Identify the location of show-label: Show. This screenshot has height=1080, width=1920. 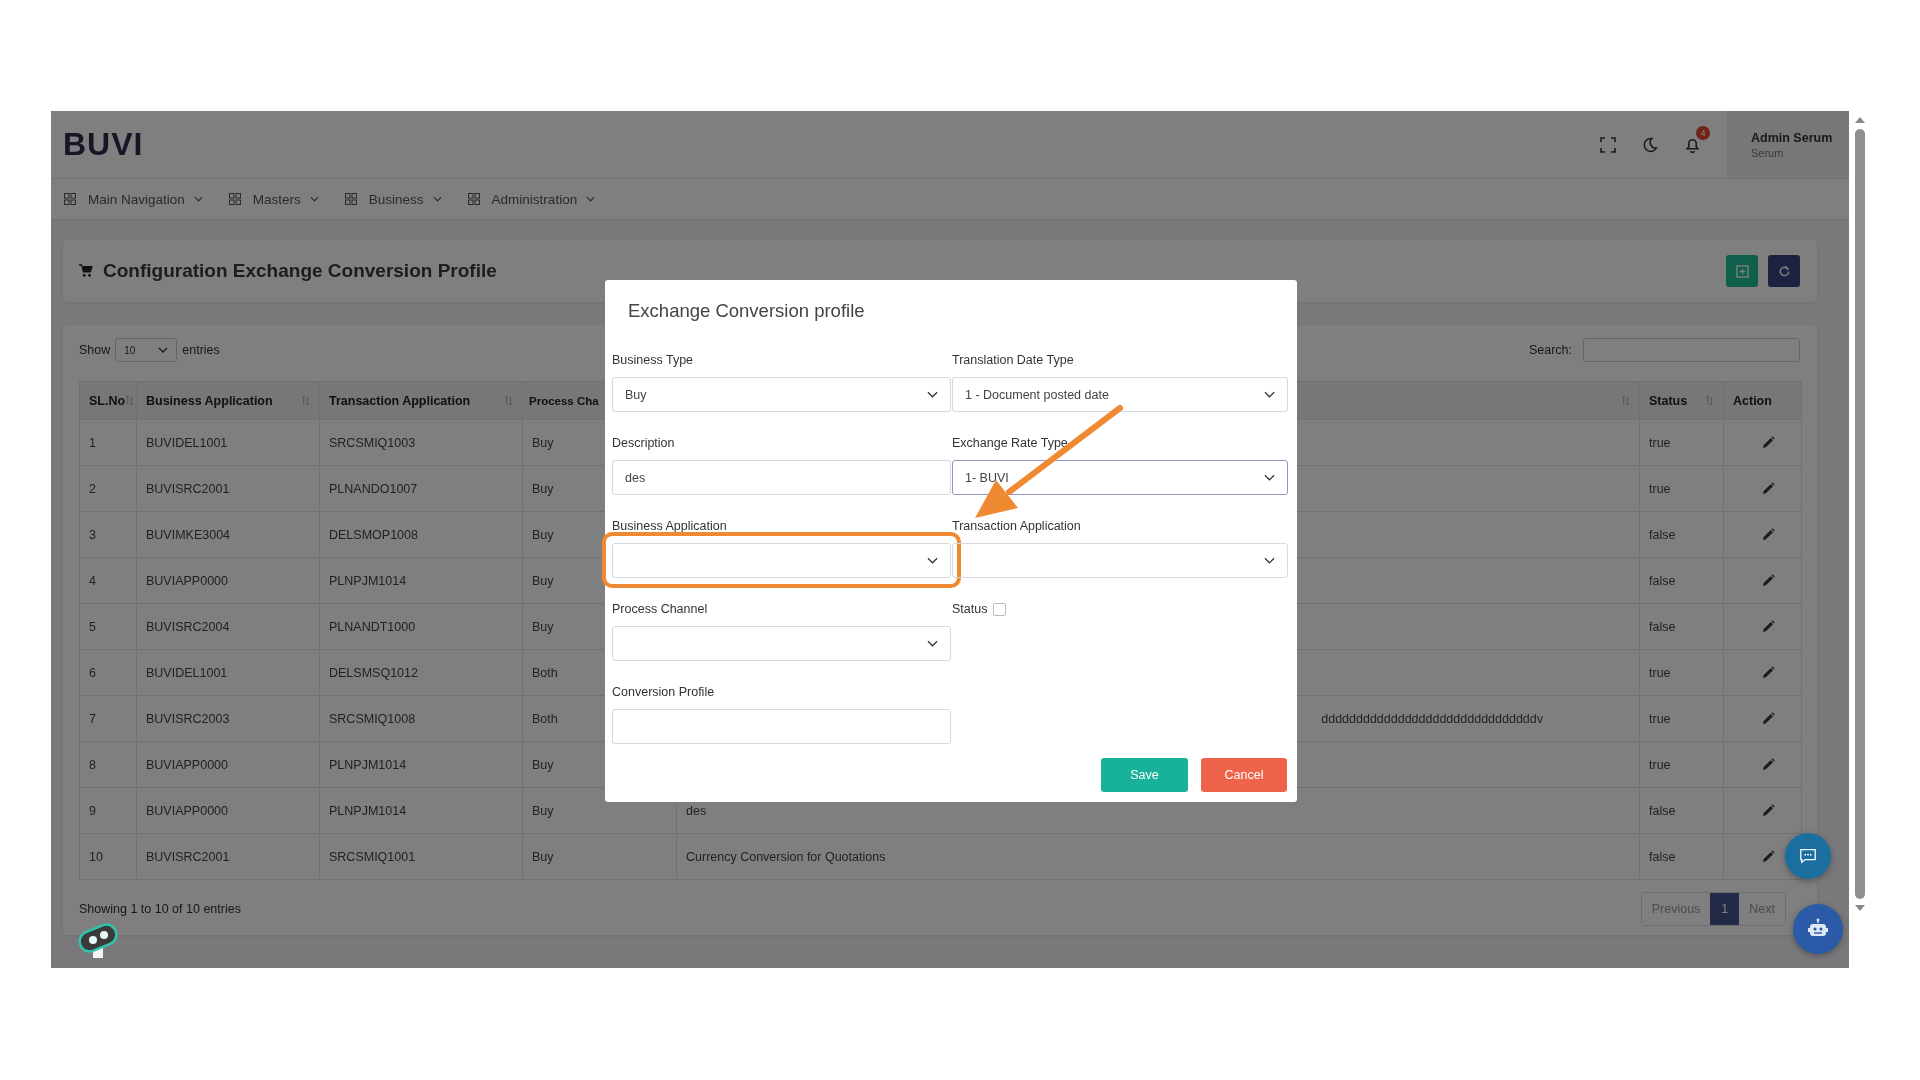
(95, 350).